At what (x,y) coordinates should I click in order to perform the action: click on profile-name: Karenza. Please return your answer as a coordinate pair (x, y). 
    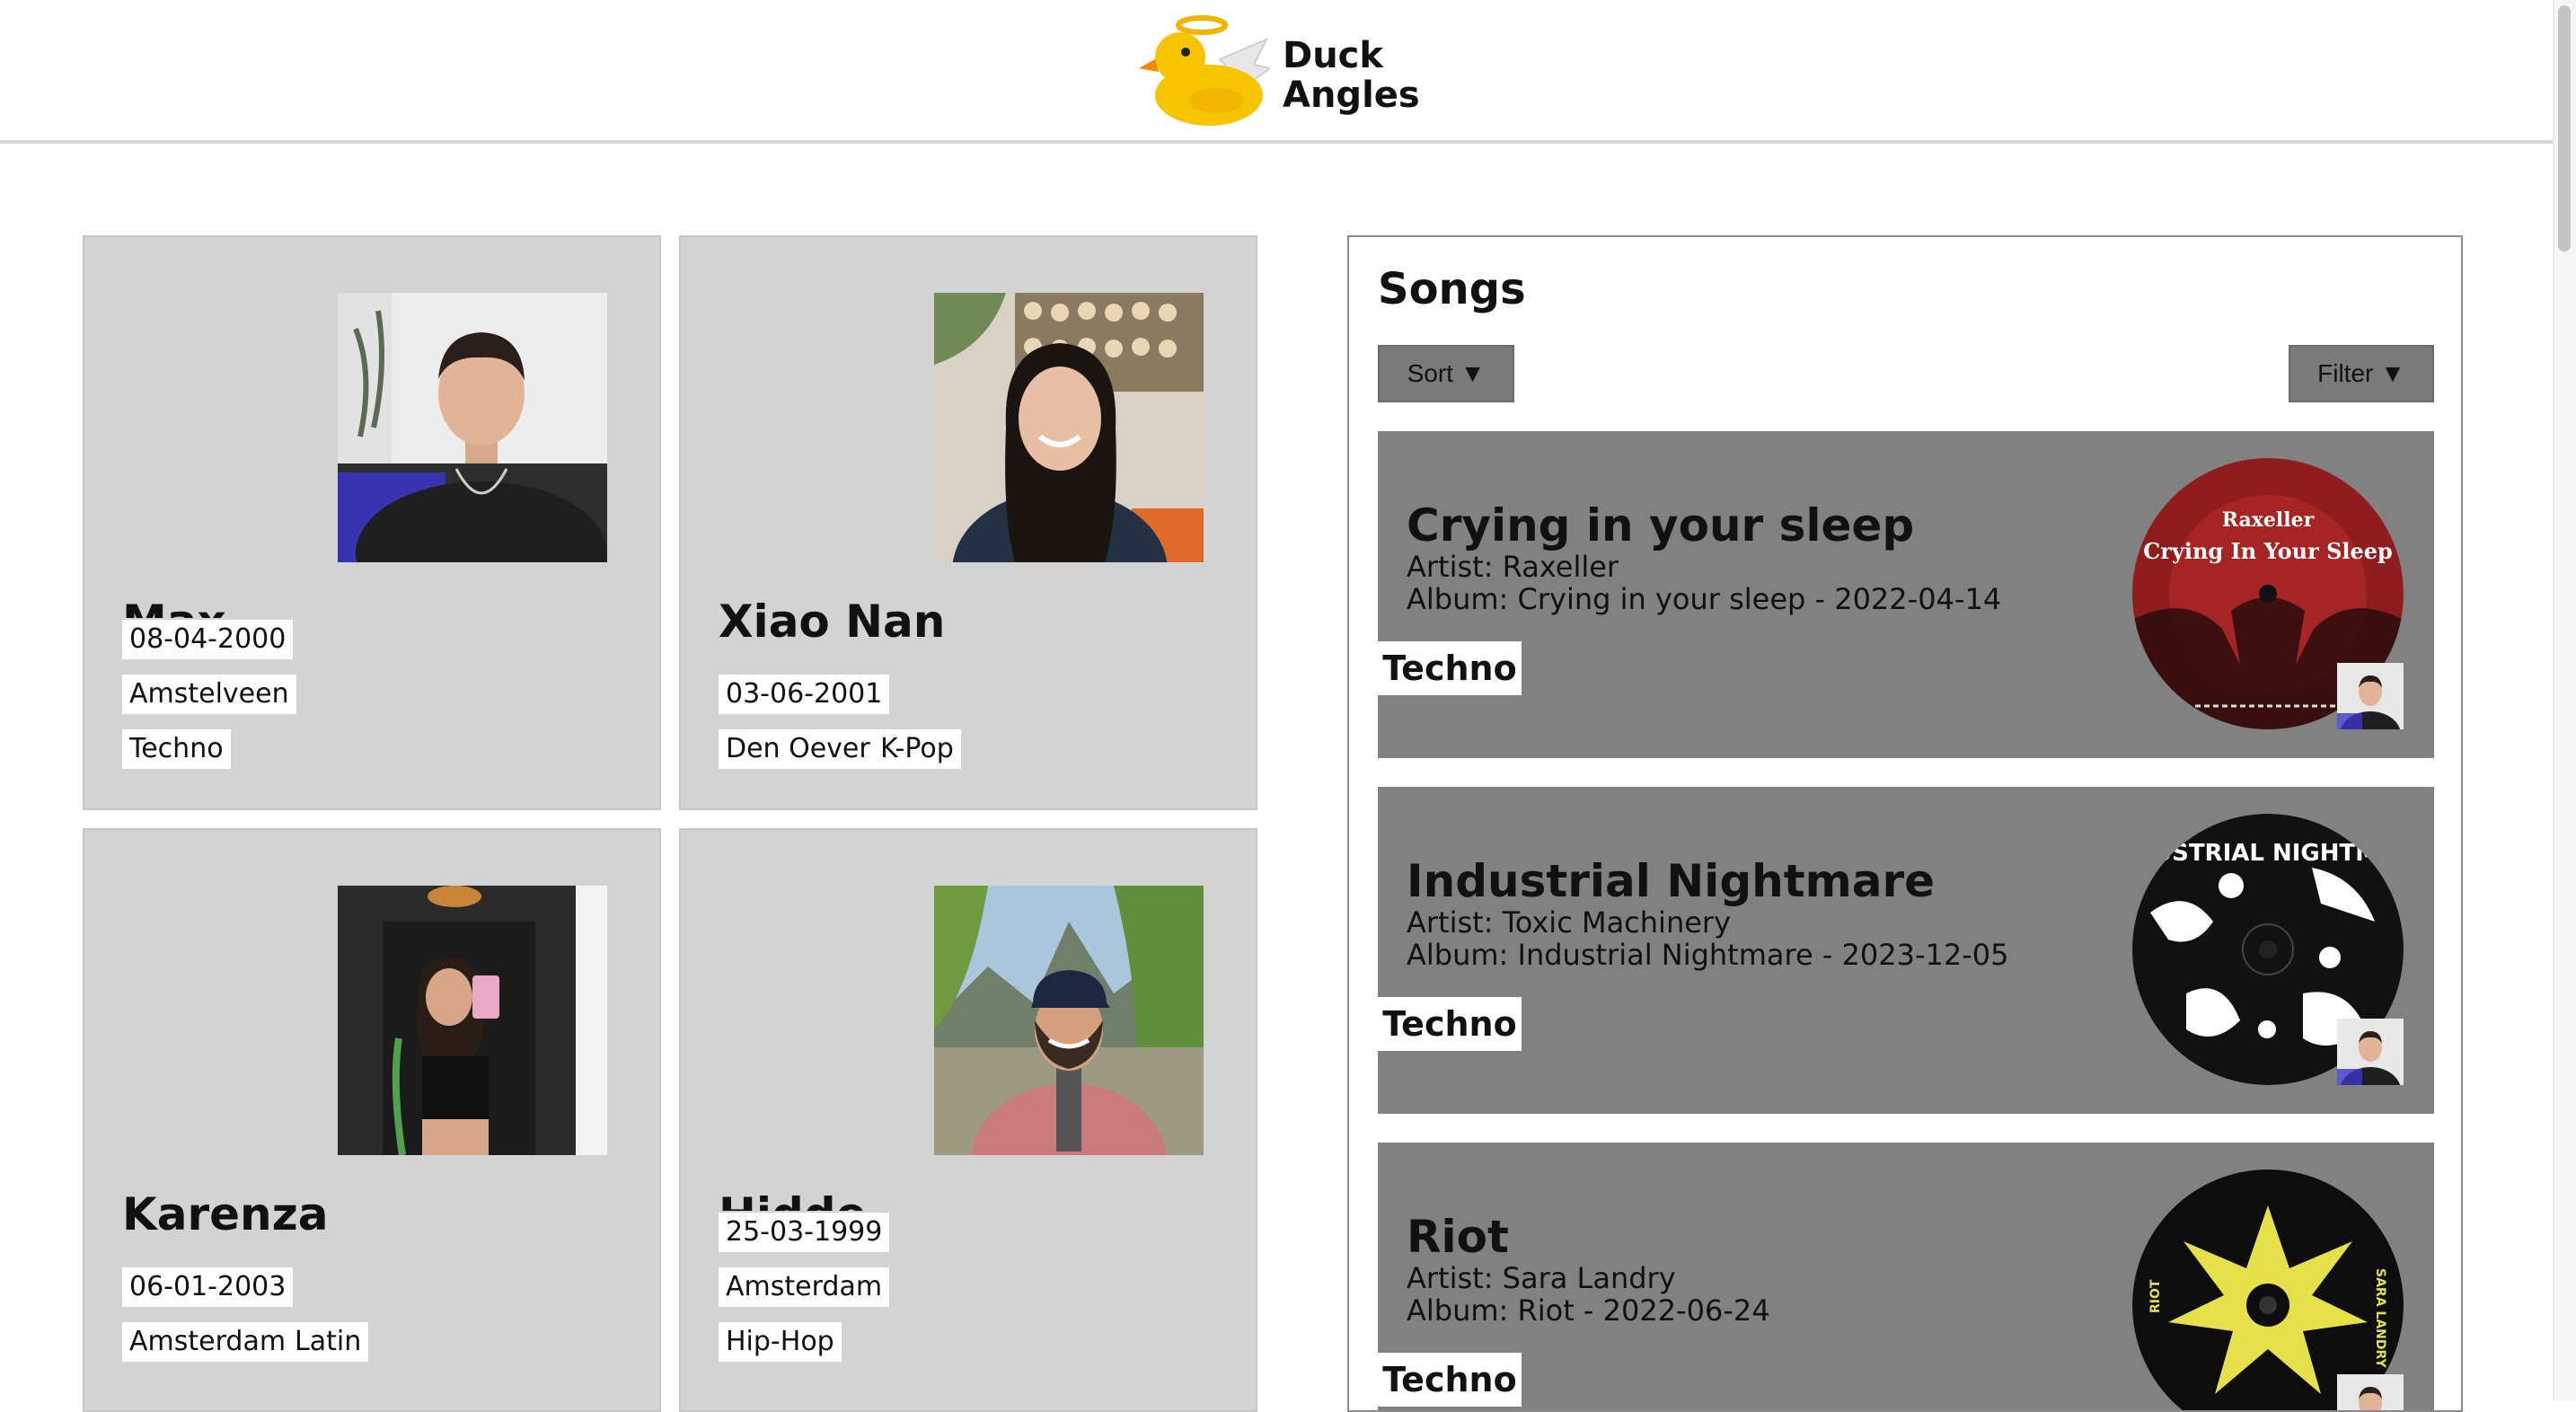
    Looking at the image, I should click on (225, 1214).